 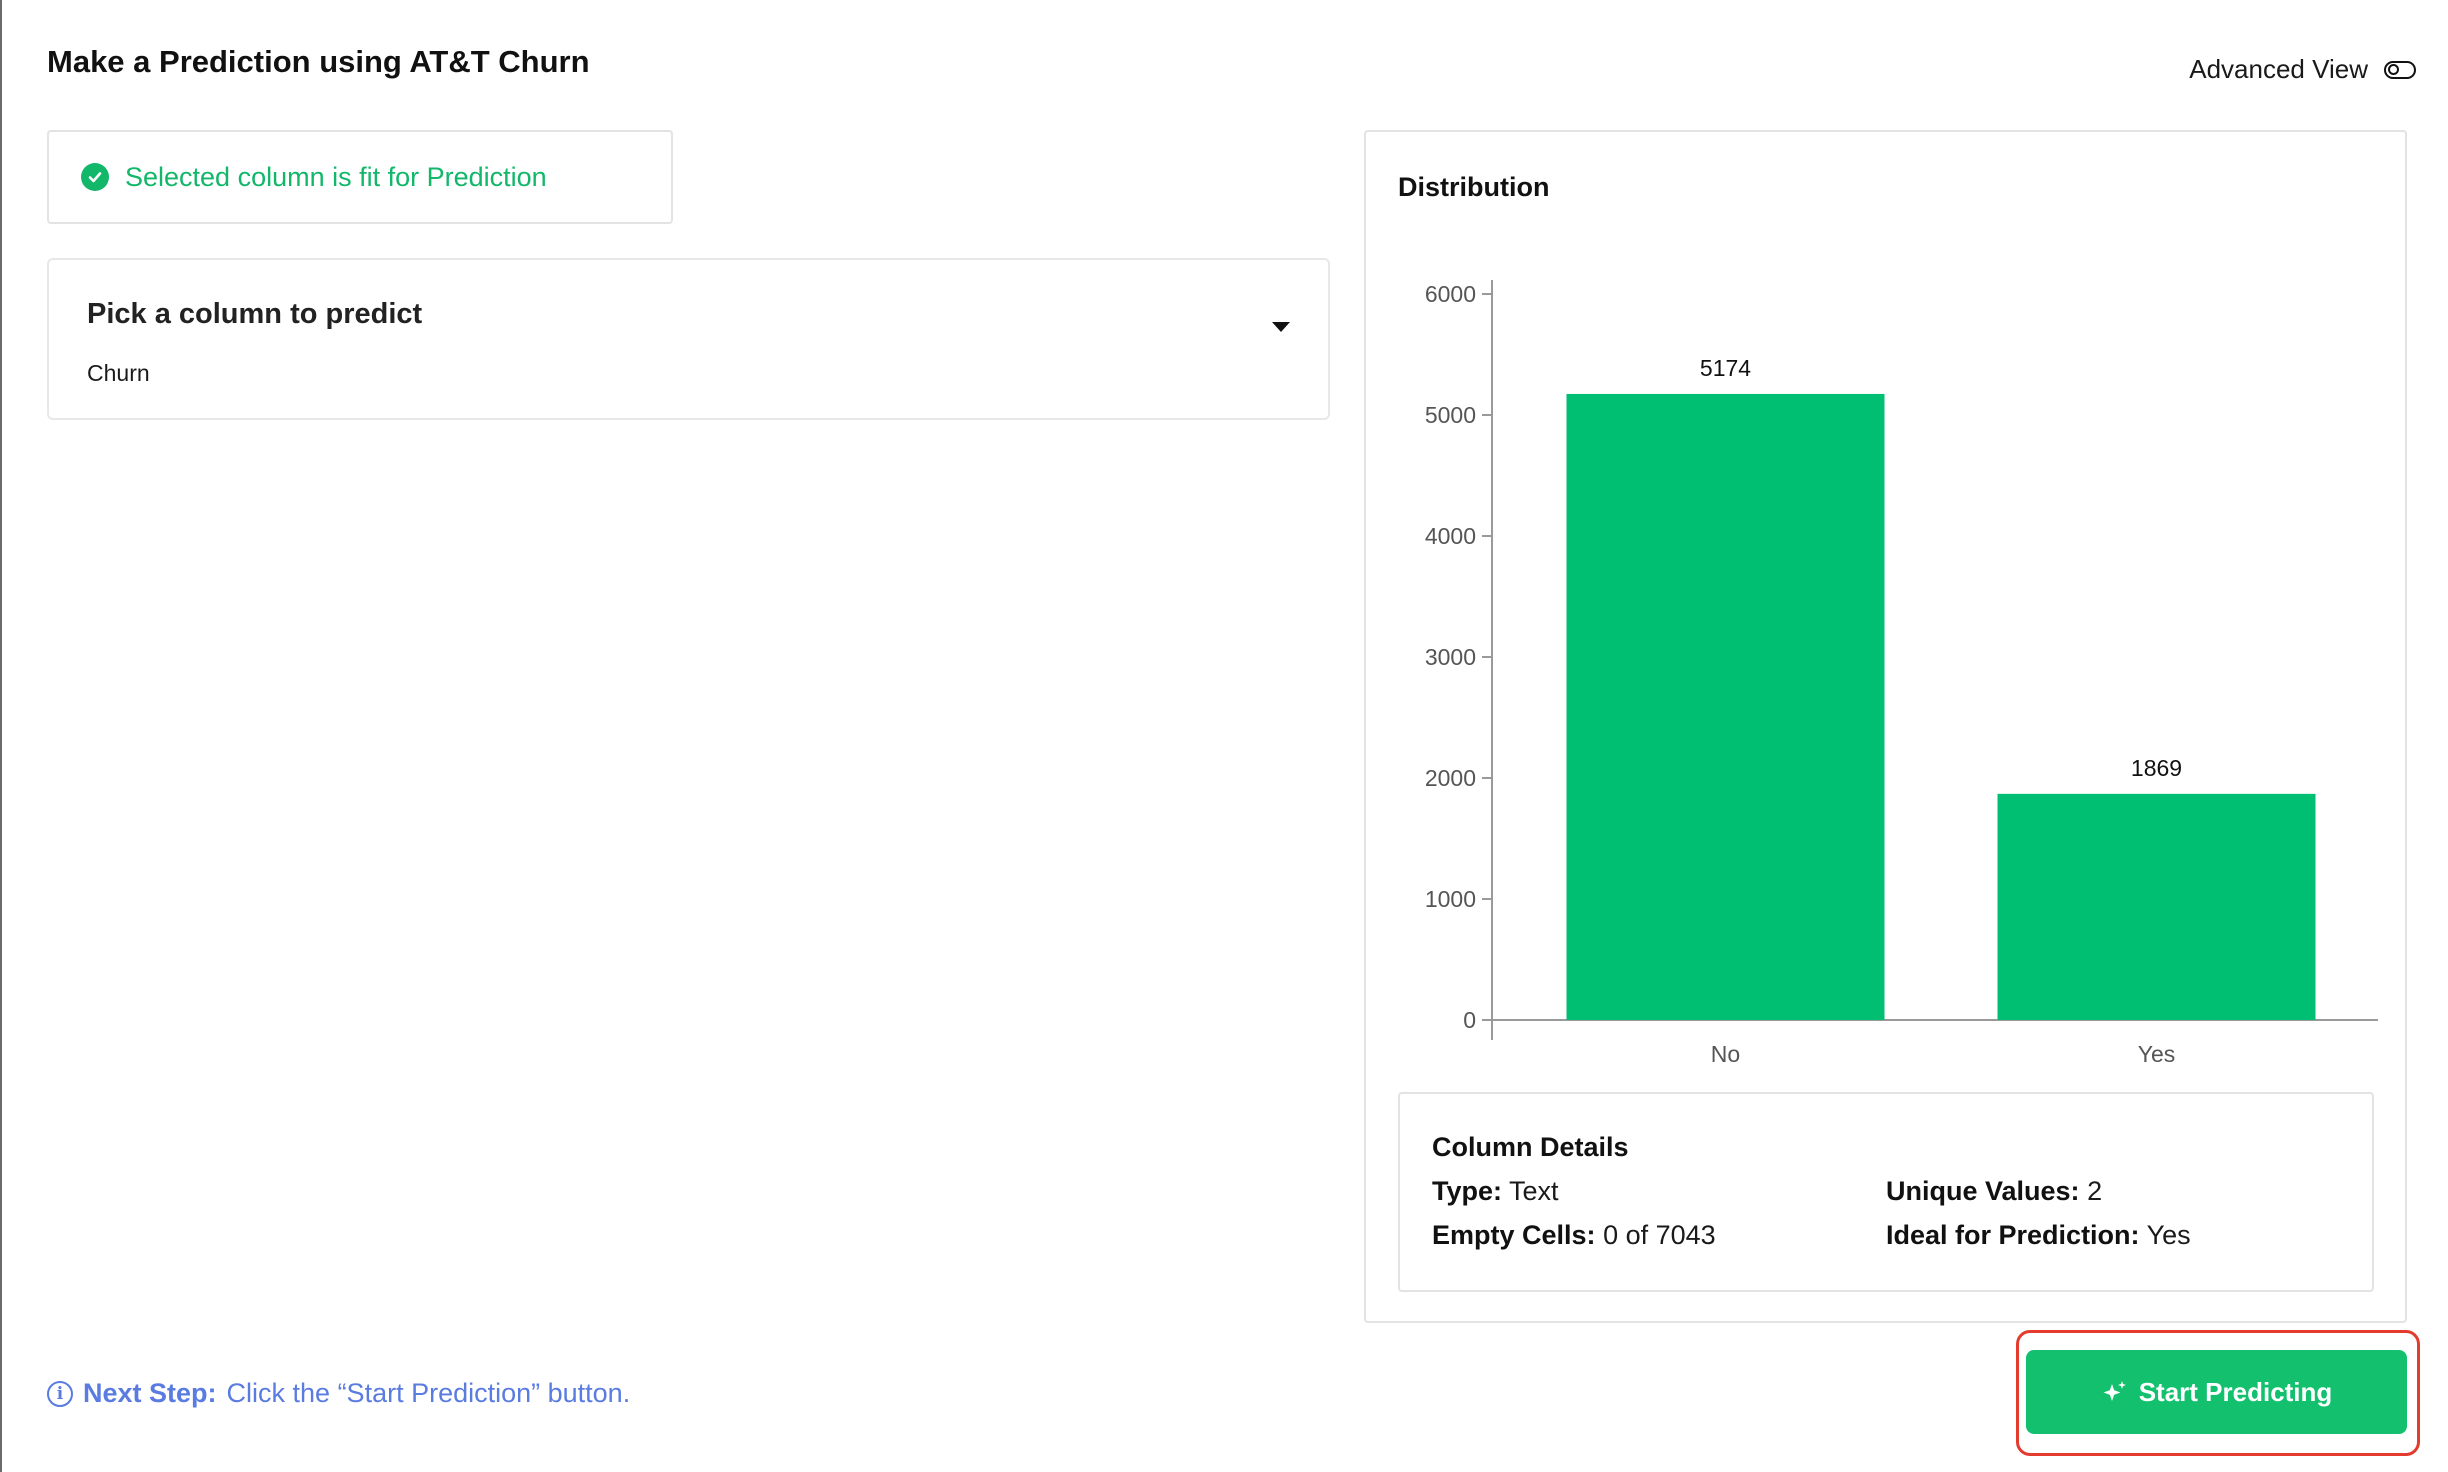 What do you see at coordinates (1281, 327) in the screenshot?
I see `caret-down-icon` at bounding box center [1281, 327].